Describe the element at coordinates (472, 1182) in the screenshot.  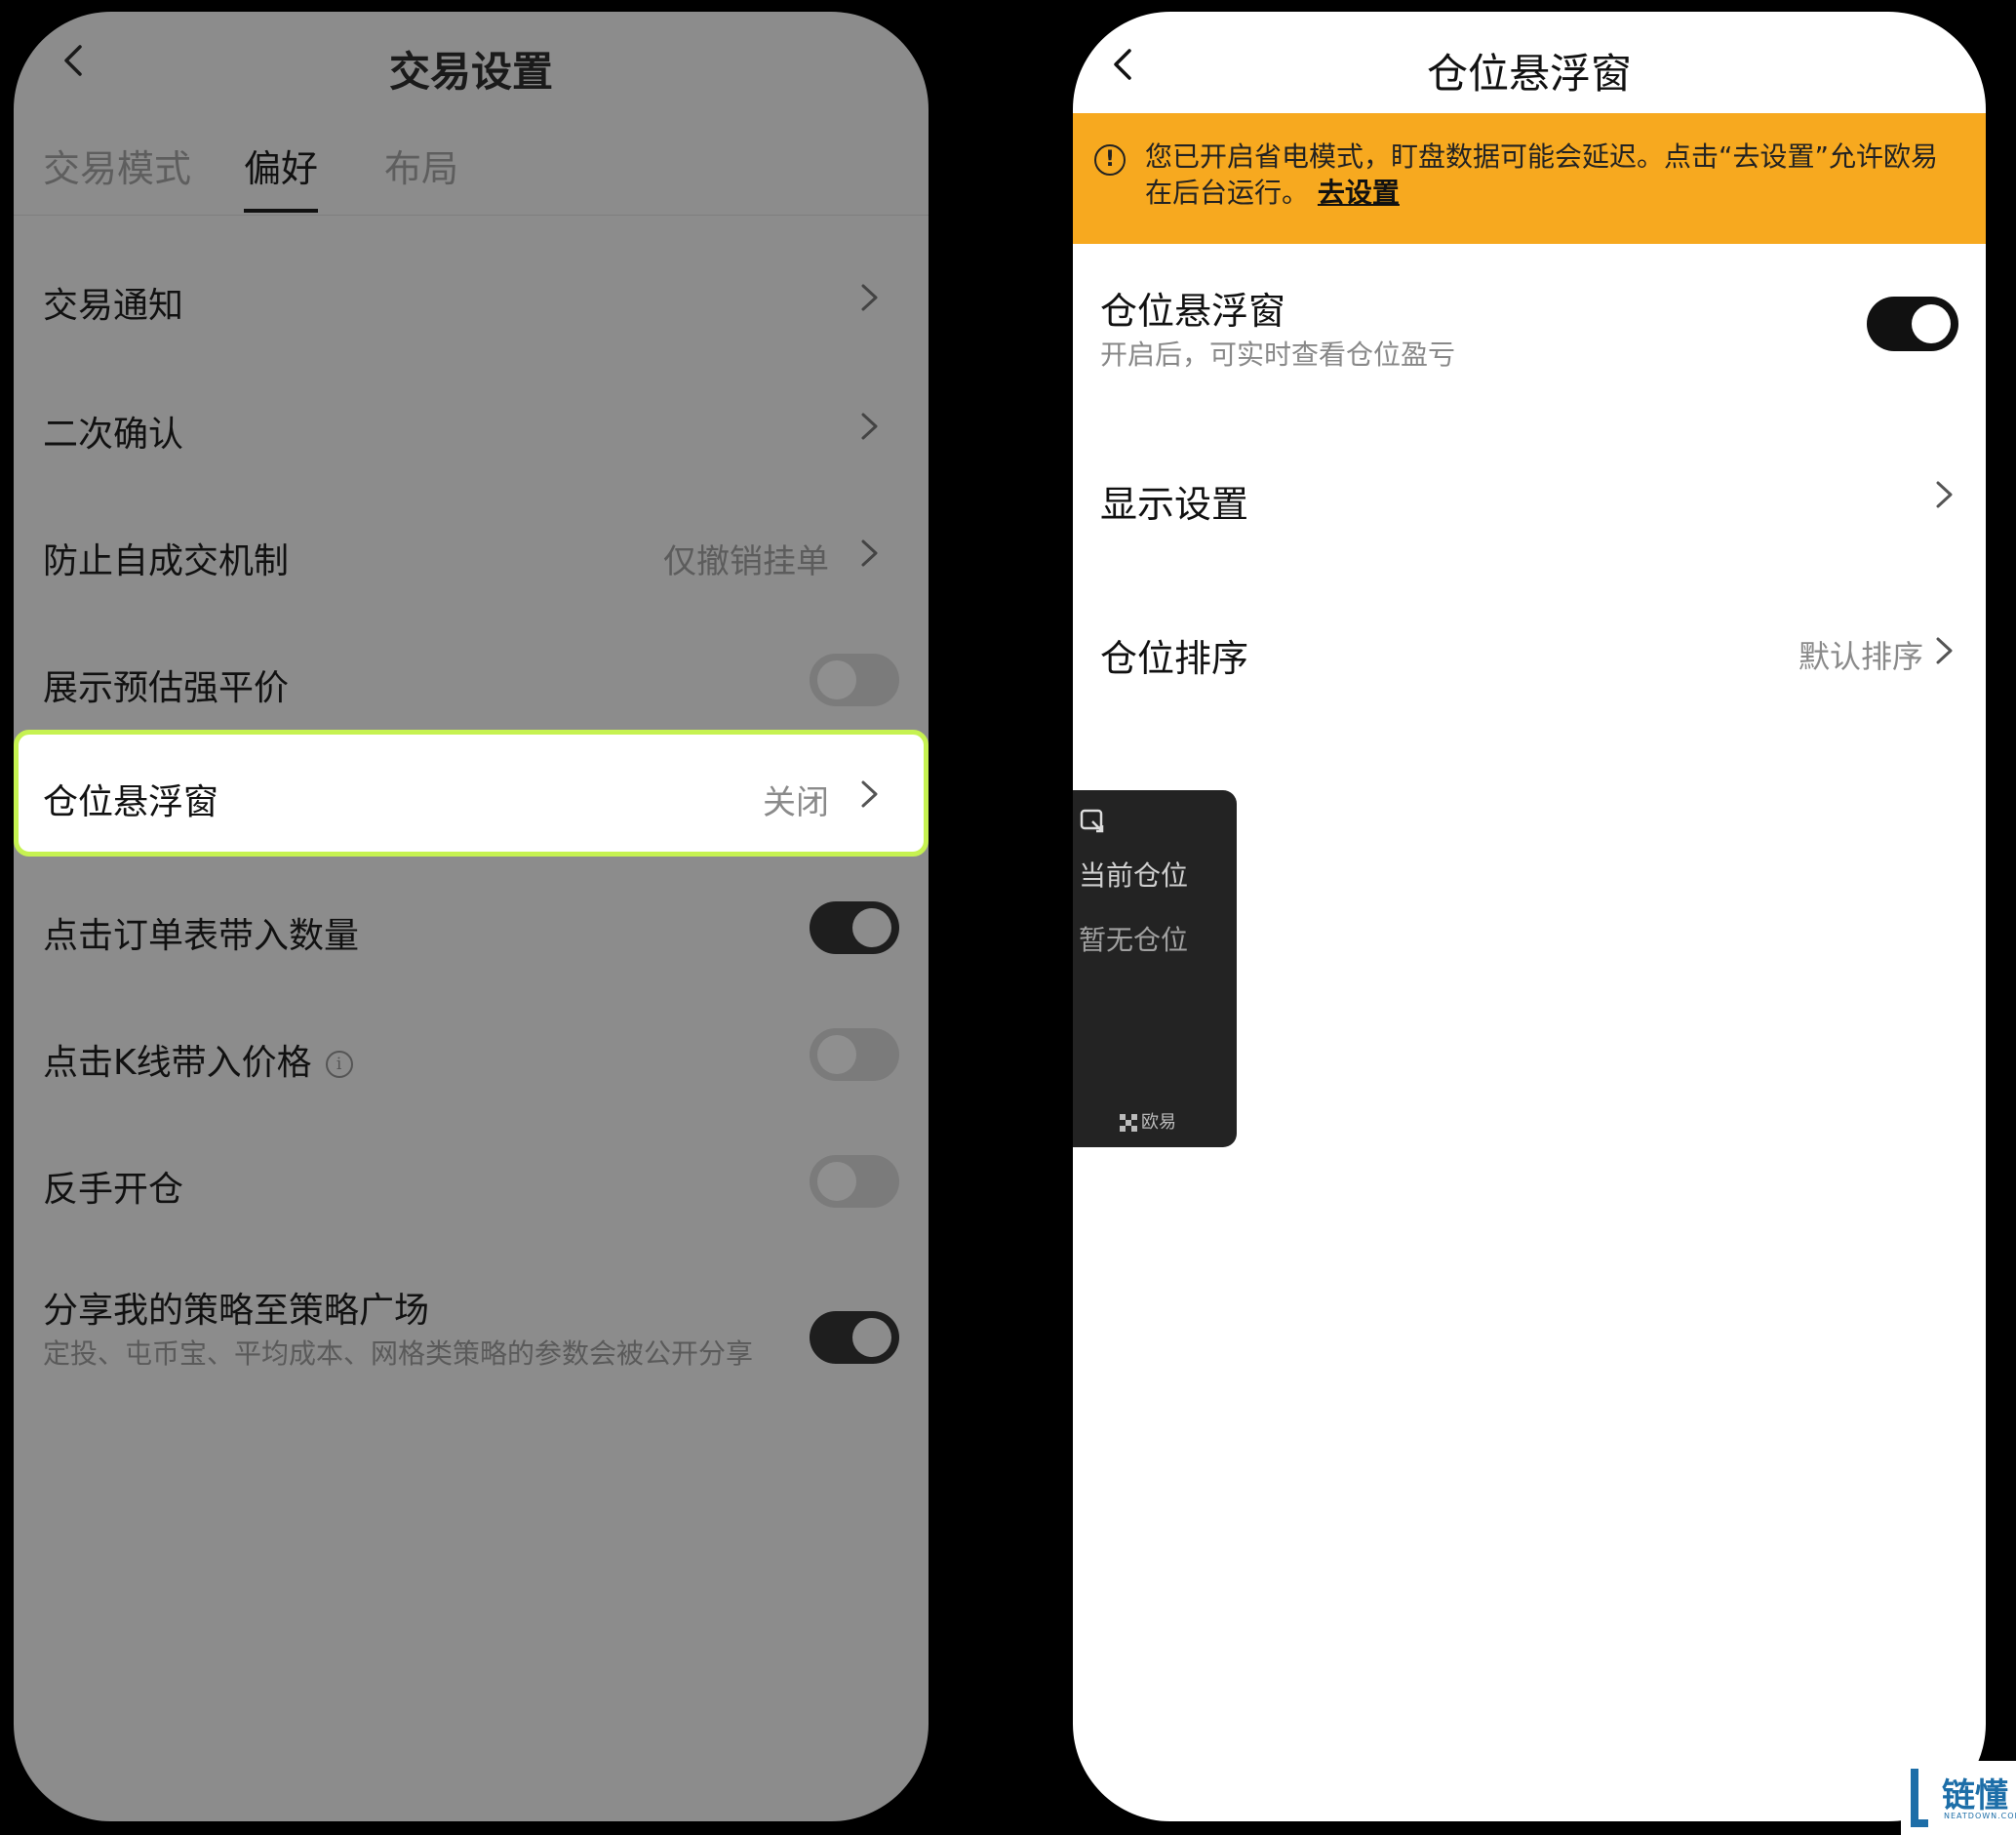
I see `row-reverse-open: 反手开仓` at that location.